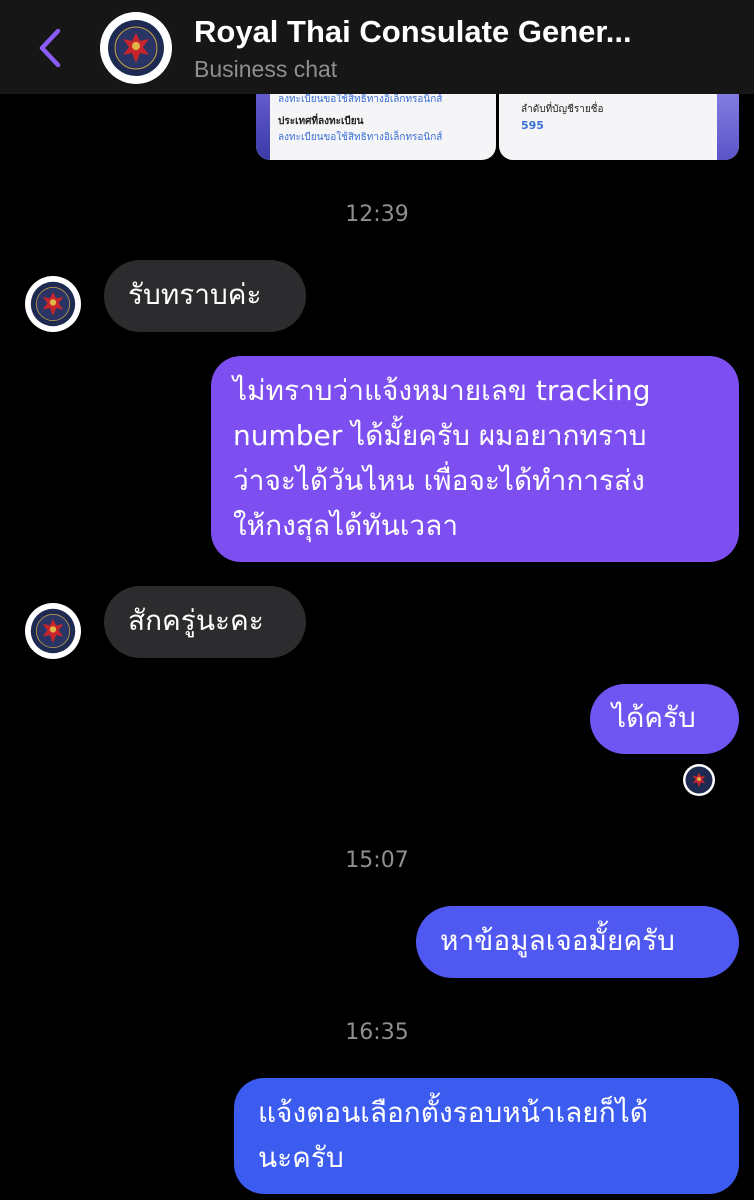  What do you see at coordinates (195, 294) in the screenshot?
I see `message-text: รับทราบค่ะ` at bounding box center [195, 294].